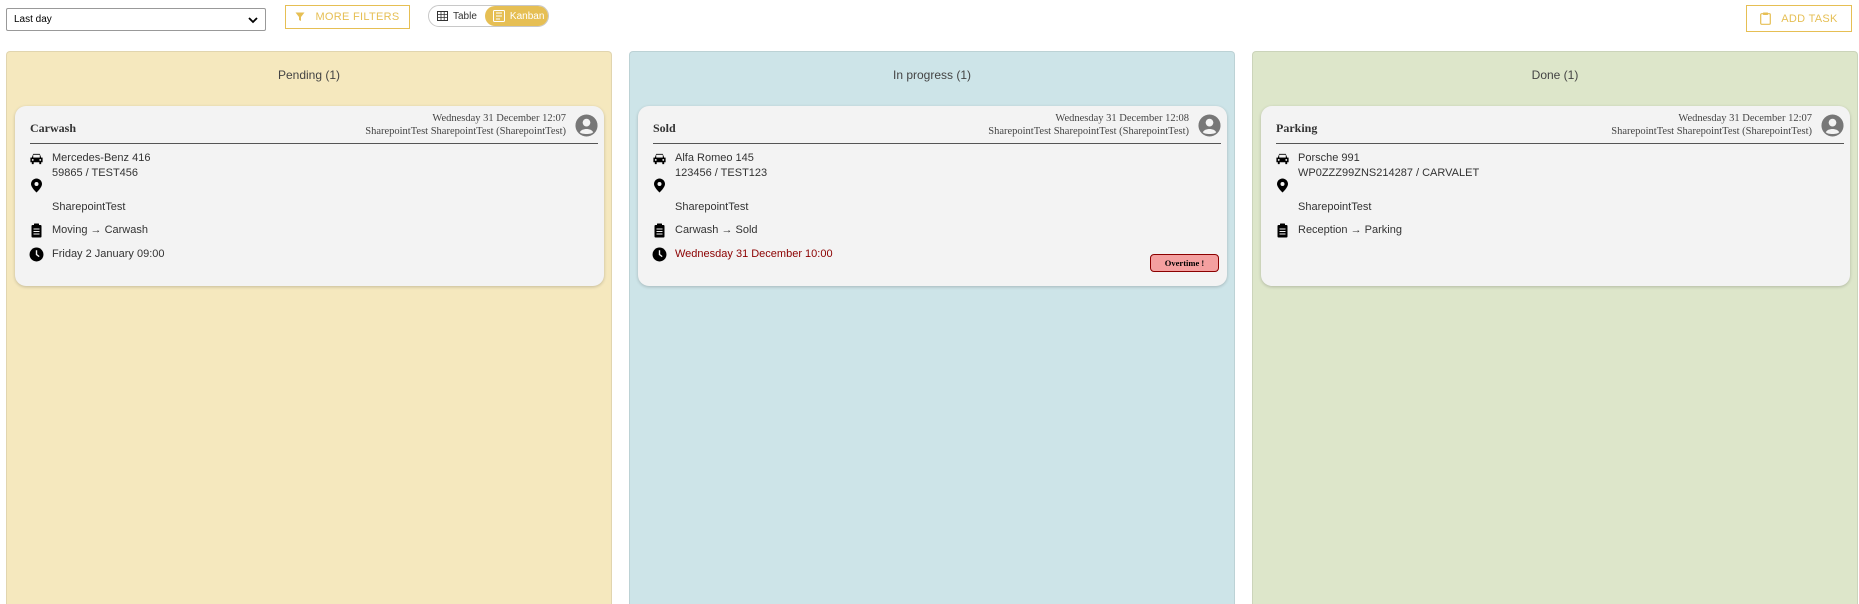 This screenshot has width=1859, height=604. What do you see at coordinates (716, 230) in the screenshot?
I see `card-task: Carwash → Sold` at bounding box center [716, 230].